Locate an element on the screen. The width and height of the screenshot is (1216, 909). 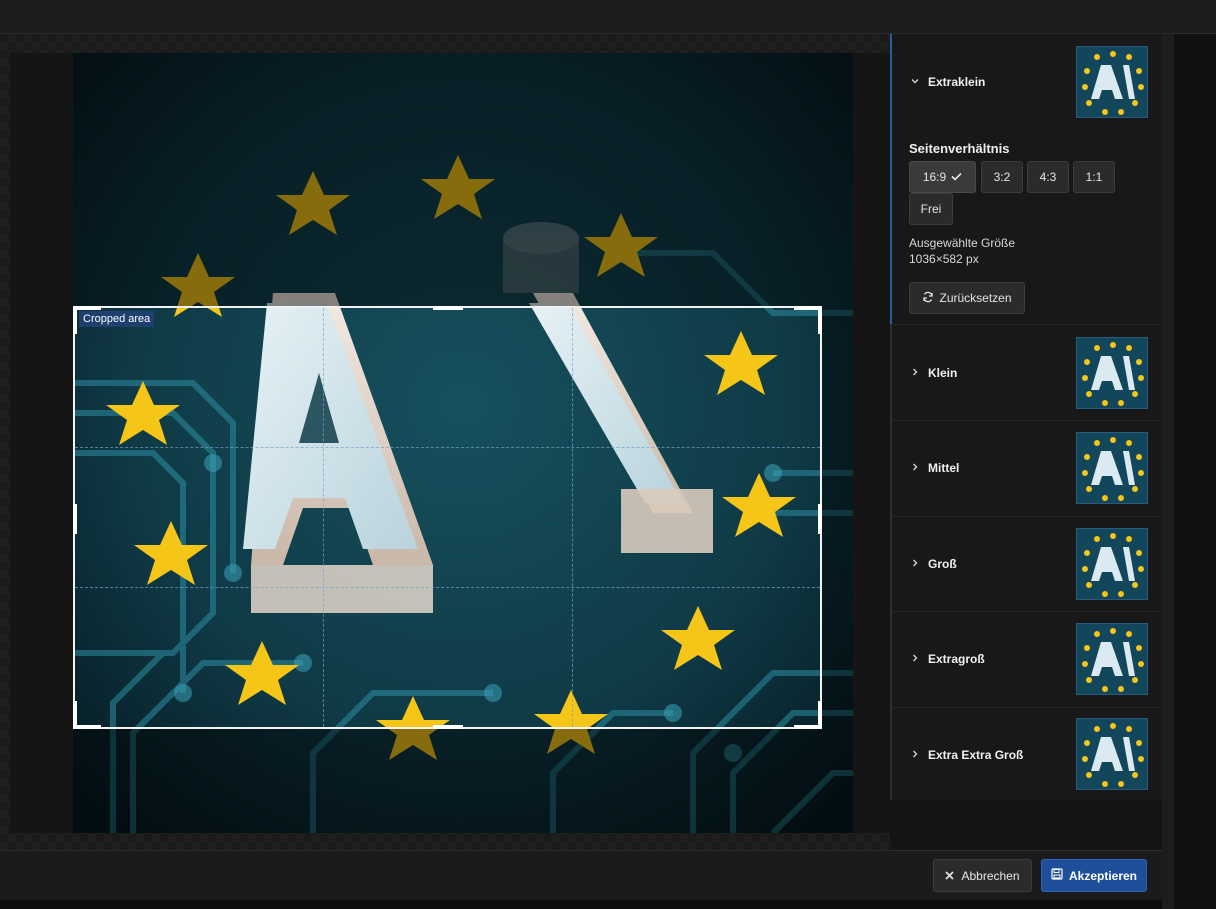
crop-handle-top-right is located at coordinates (820, 320).